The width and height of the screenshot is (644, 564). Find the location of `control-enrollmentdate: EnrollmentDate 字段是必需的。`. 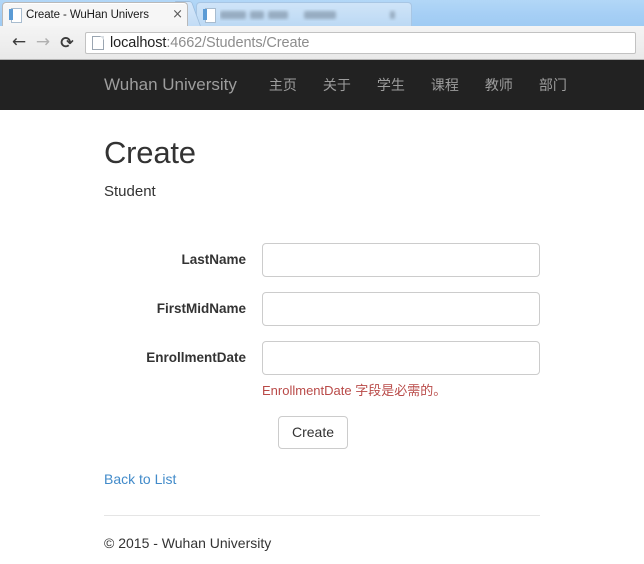

control-enrollmentdate: EnrollmentDate 字段是必需的。 is located at coordinates (401, 371).